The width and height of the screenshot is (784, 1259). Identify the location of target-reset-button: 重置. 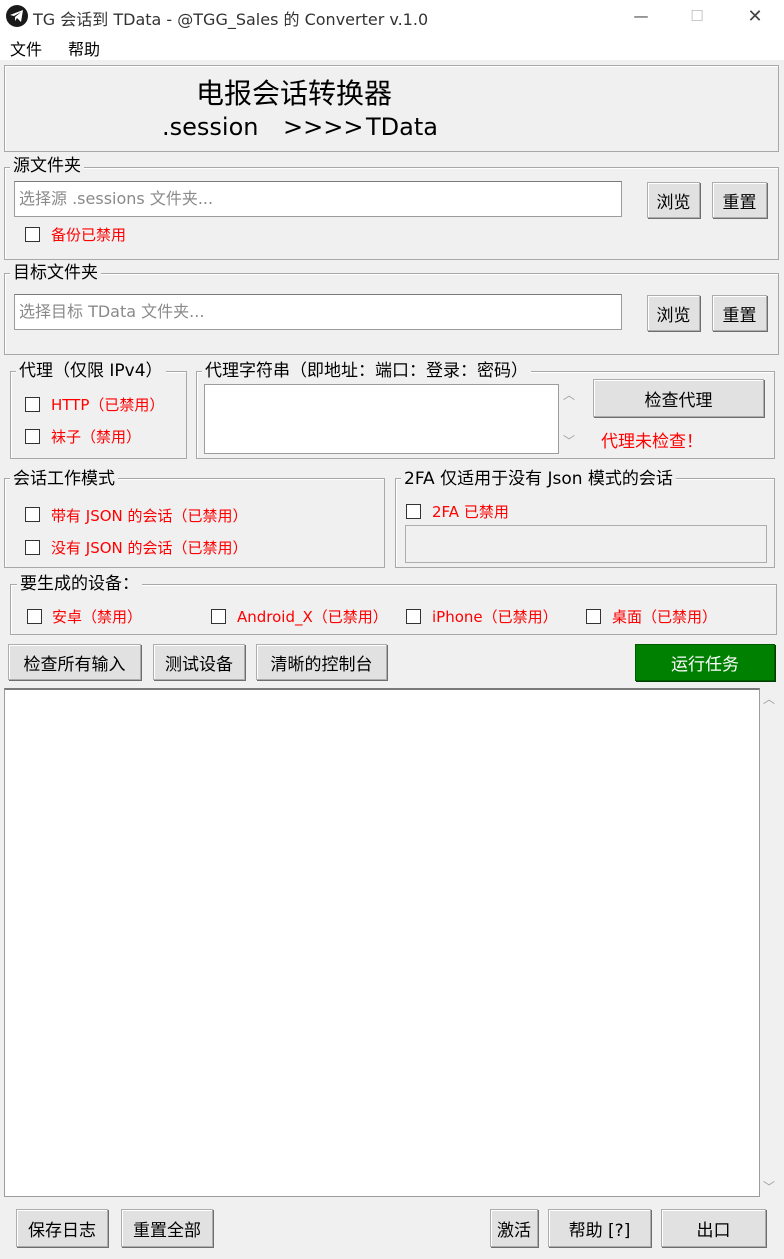
(739, 313).